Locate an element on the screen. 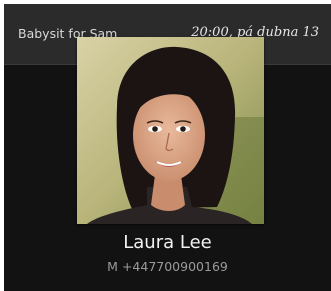 The height and width of the screenshot is (291, 331). contact-name: Laura Lee is located at coordinates (167, 242).